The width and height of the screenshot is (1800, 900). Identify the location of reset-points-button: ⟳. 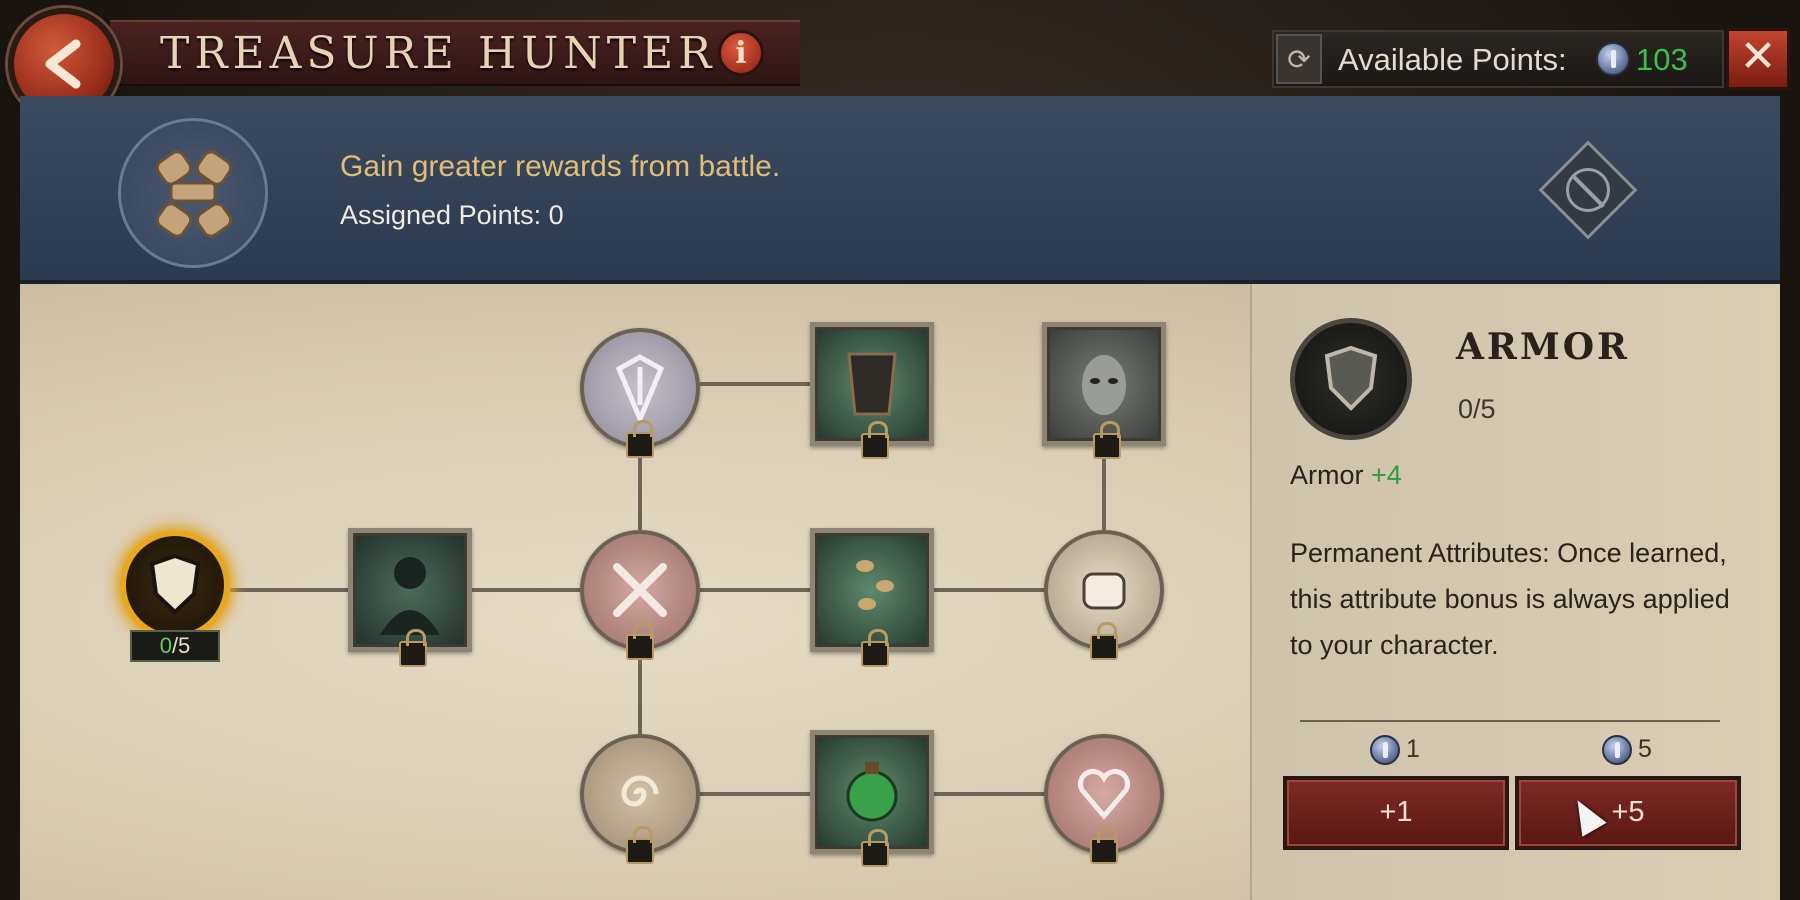
(1299, 59).